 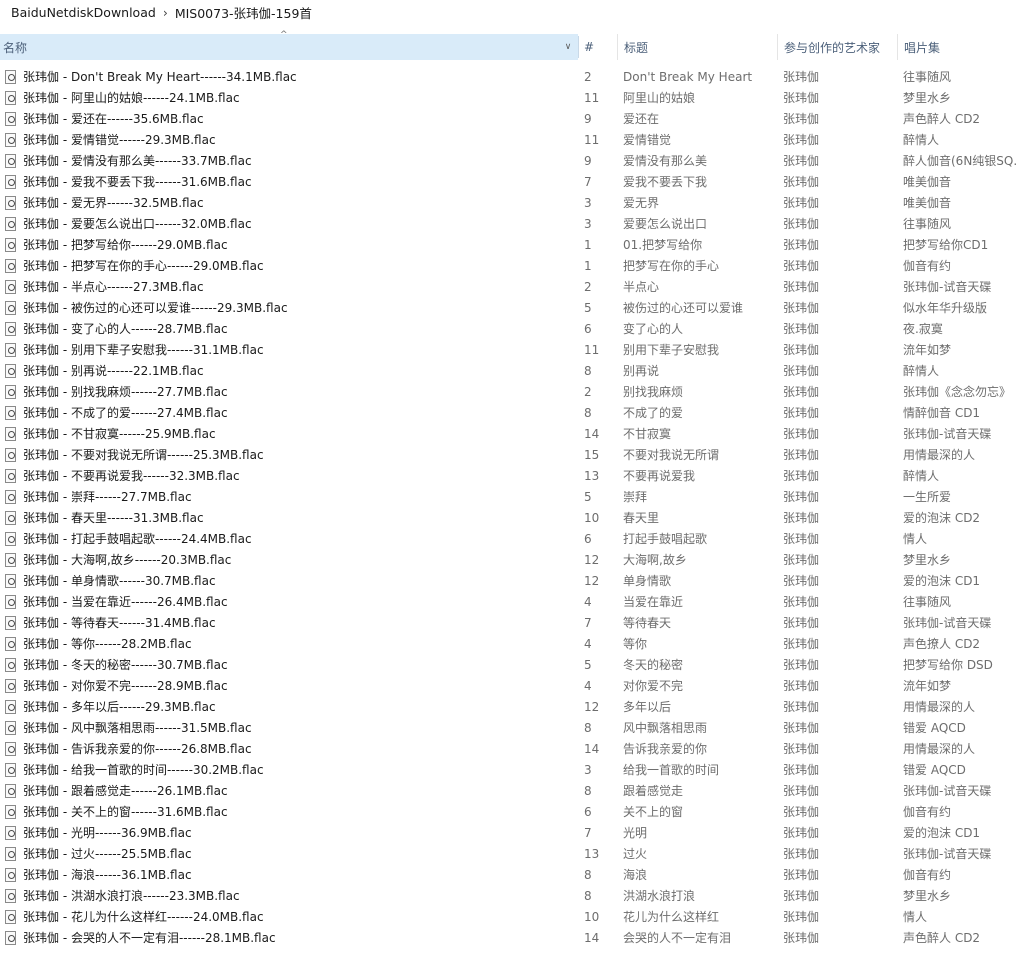 I want to click on track-title: 被伤过的心还可以爱谁, so click(x=683, y=308).